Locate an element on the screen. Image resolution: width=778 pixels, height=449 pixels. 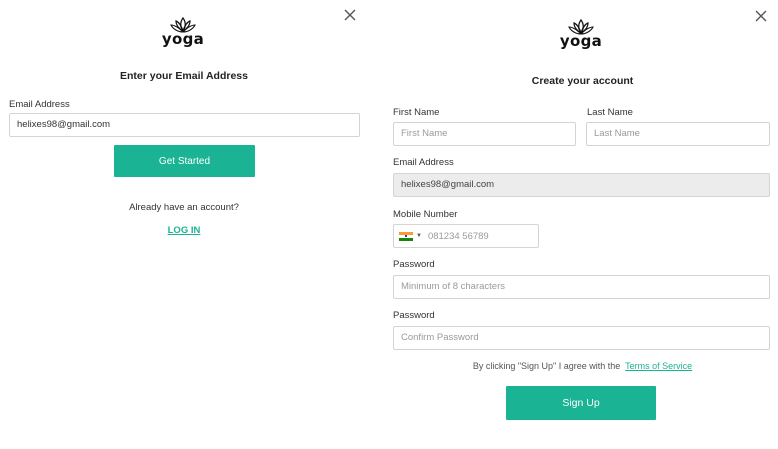
confirm-password-label: Password is located at coordinates (414, 315).